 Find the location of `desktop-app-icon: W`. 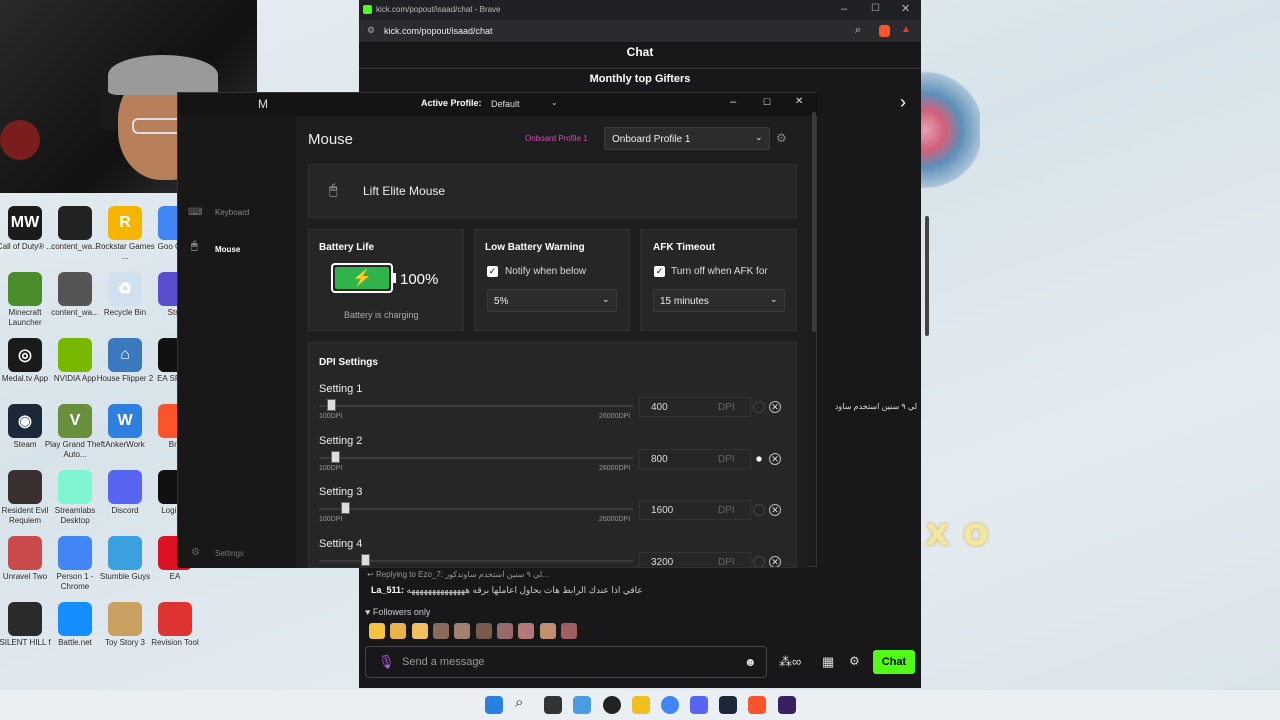

desktop-app-icon: W is located at coordinates (125, 421).